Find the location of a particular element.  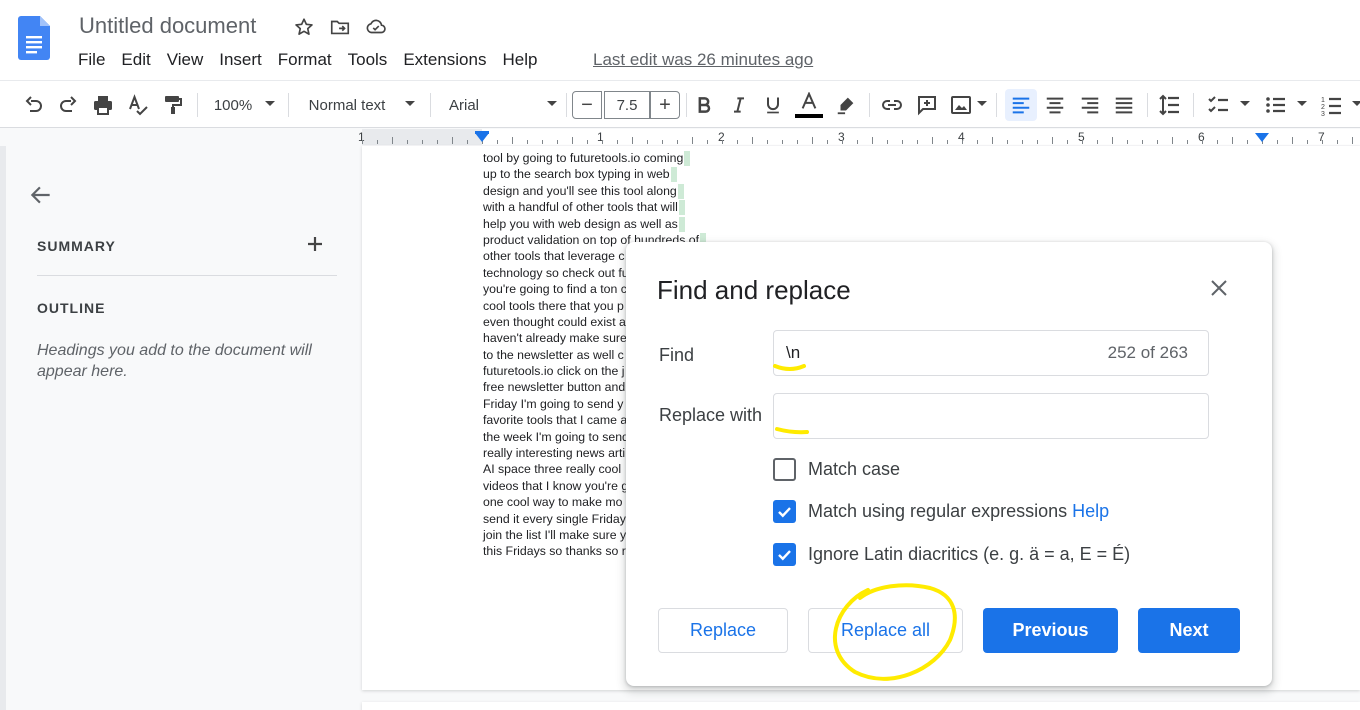

align-right-icon is located at coordinates (1090, 105).